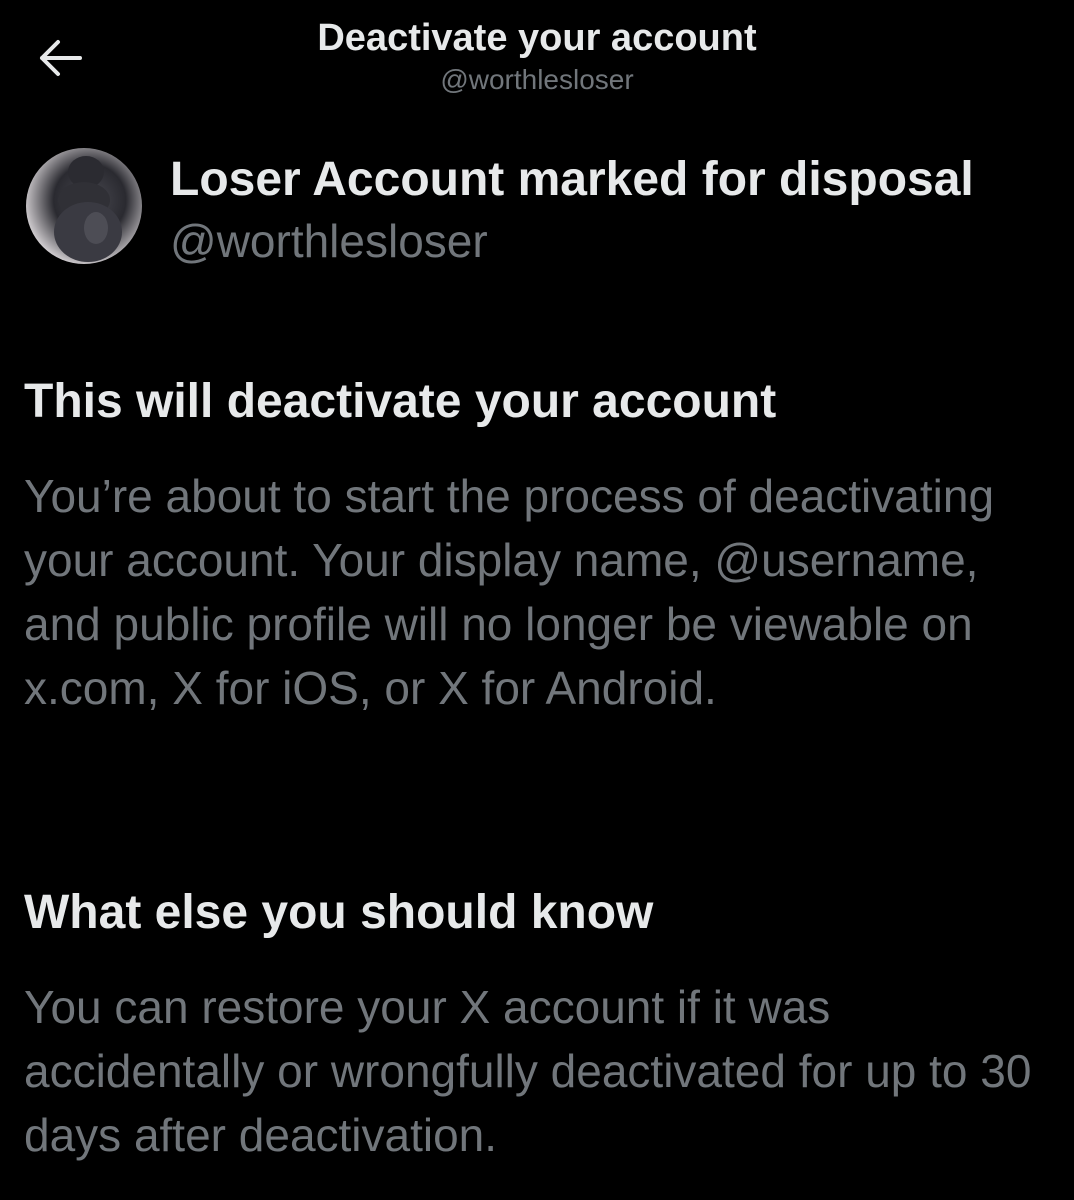  Describe the element at coordinates (88, 209) in the screenshot. I see `avatar-image` at that location.